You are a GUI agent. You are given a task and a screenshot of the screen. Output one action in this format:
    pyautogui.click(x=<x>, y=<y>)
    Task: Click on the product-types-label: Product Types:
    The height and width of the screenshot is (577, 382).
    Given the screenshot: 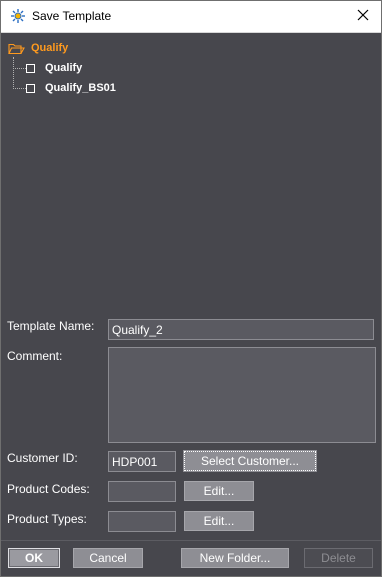 What is the action you would take?
    pyautogui.click(x=47, y=519)
    